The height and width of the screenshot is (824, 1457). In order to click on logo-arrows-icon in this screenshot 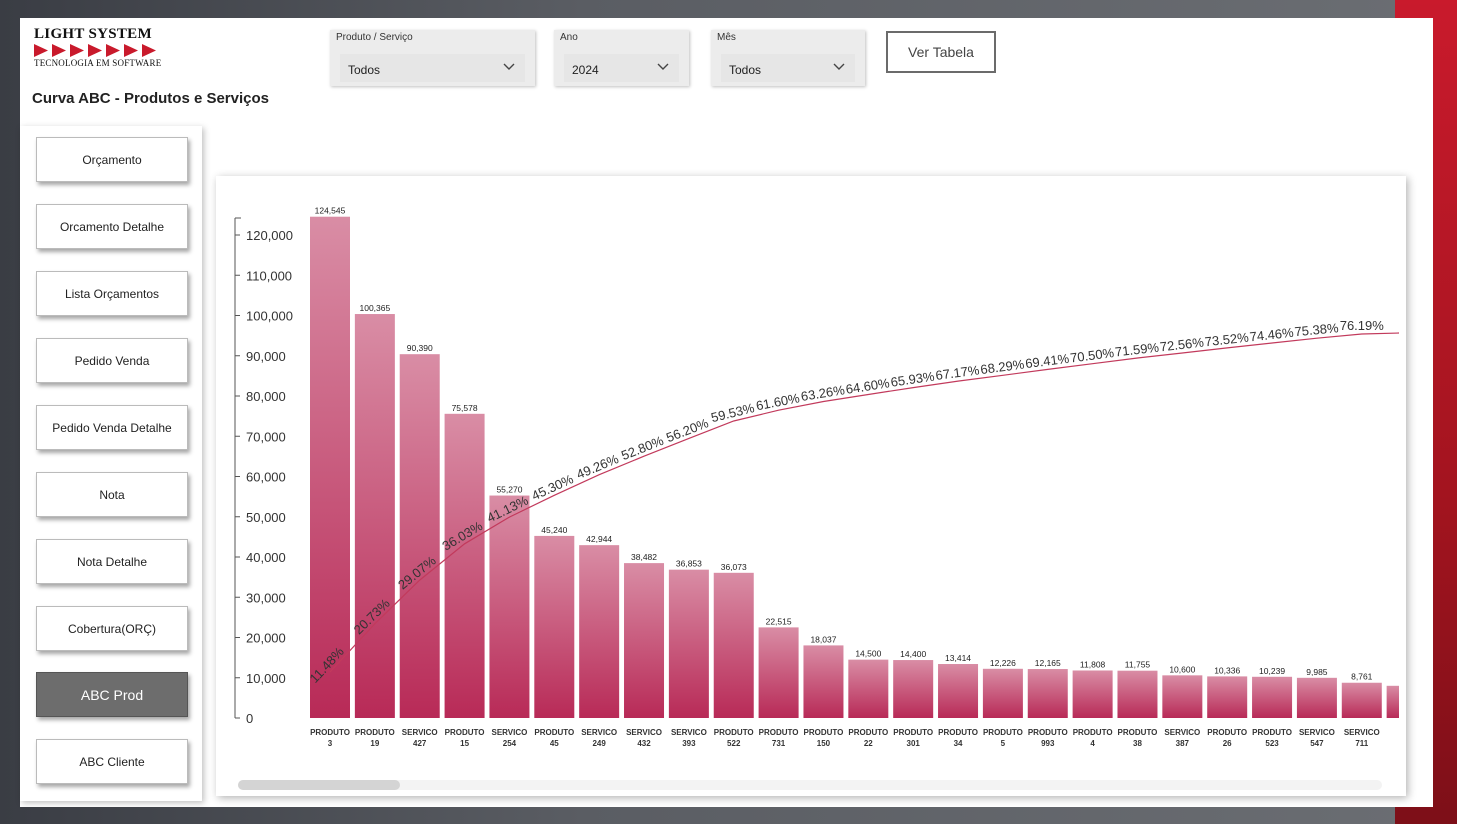, I will do `click(95, 50)`.